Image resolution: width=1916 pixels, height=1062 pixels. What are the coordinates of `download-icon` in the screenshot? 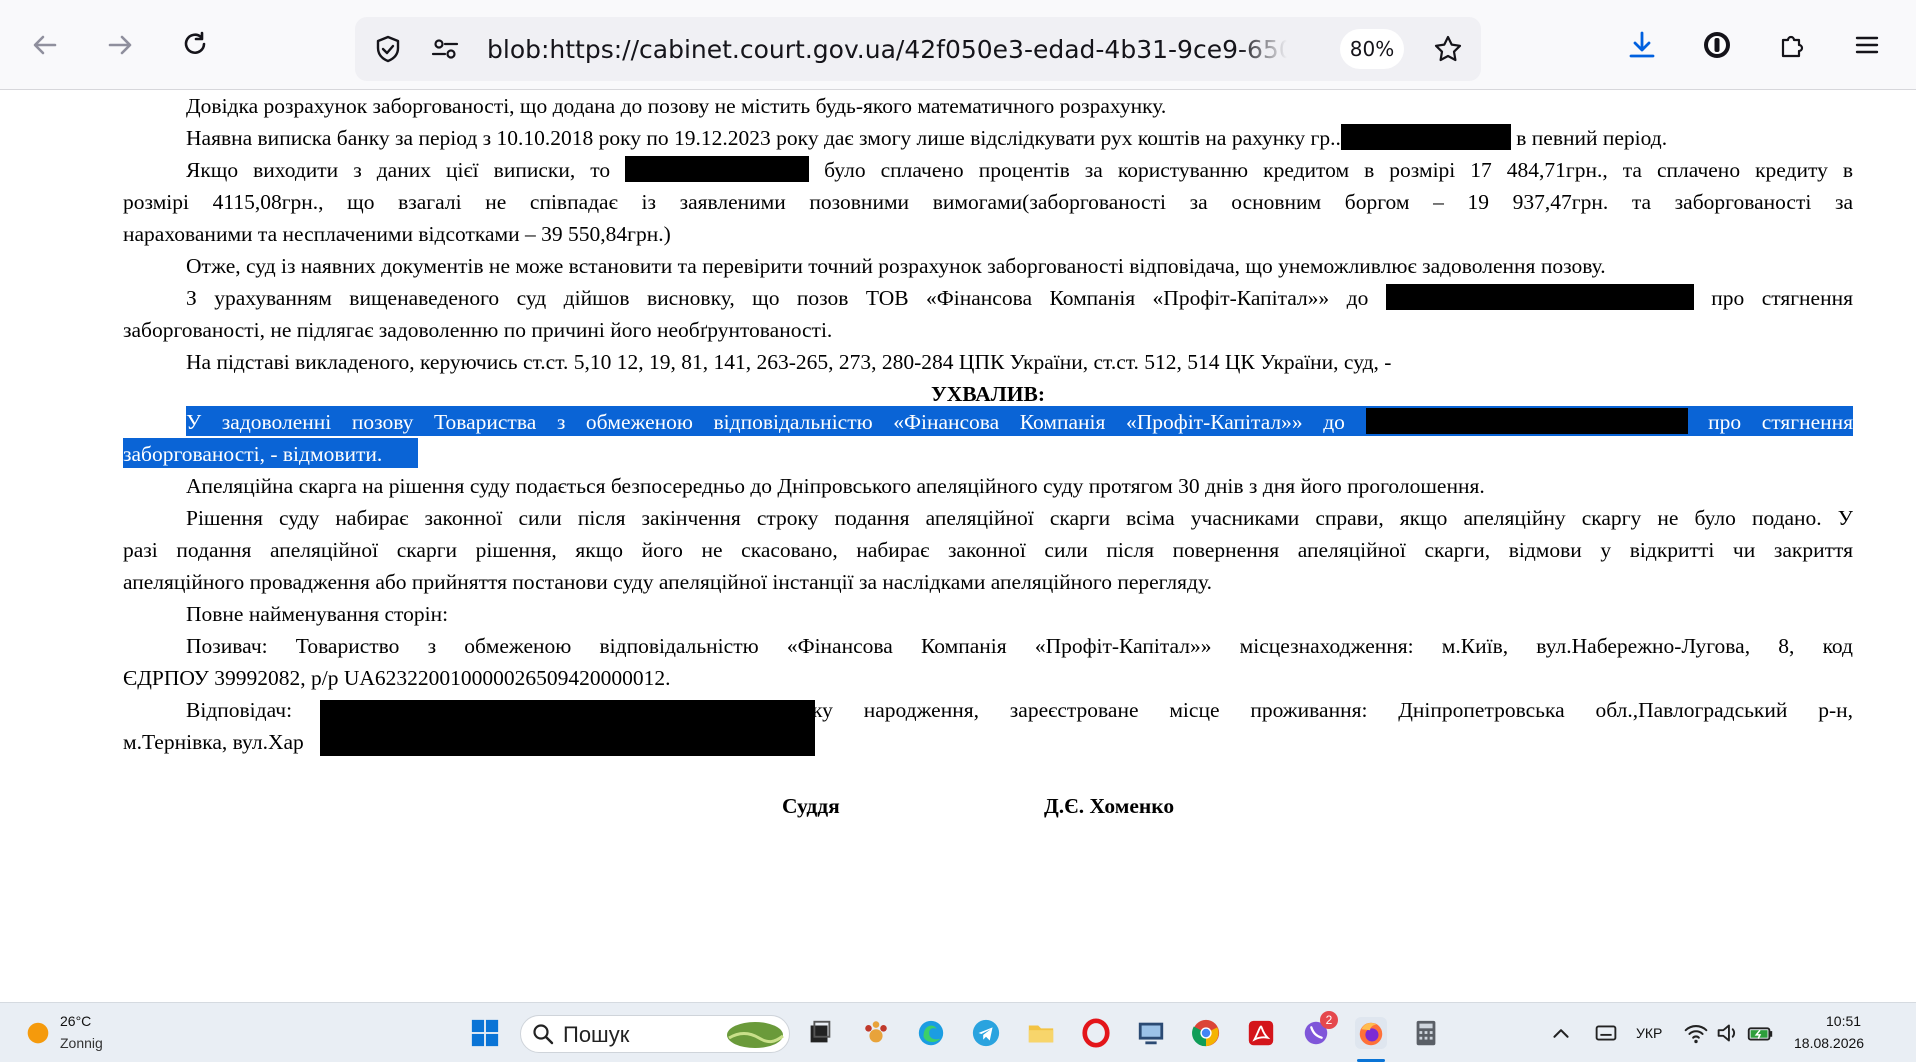 It's located at (1642, 44).